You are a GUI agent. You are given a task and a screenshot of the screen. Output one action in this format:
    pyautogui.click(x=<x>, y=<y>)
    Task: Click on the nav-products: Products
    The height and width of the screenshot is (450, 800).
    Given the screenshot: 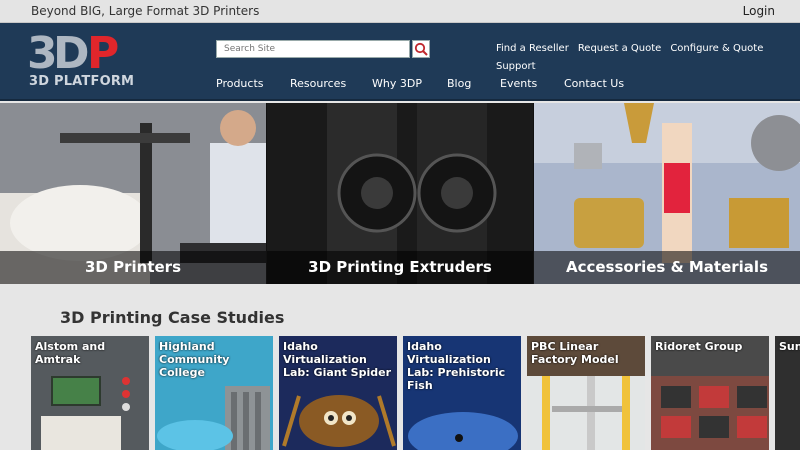 What is the action you would take?
    pyautogui.click(x=240, y=83)
    